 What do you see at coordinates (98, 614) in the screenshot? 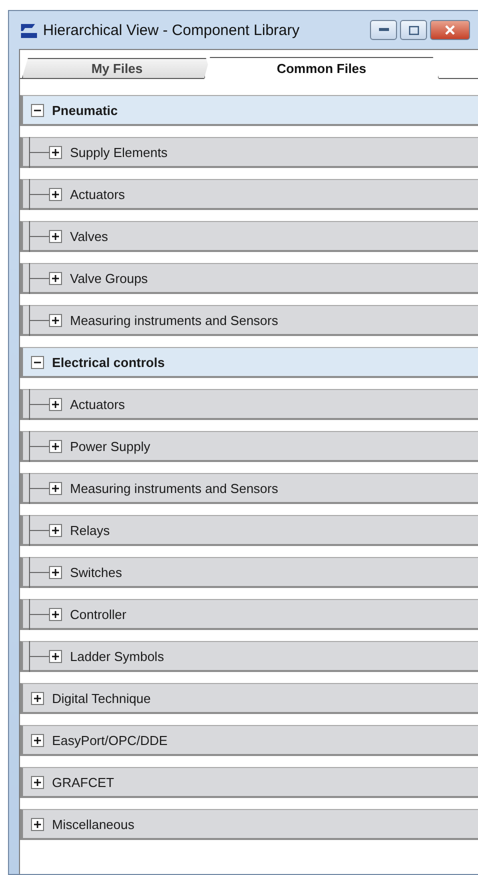
I see `tree-label: Controller` at bounding box center [98, 614].